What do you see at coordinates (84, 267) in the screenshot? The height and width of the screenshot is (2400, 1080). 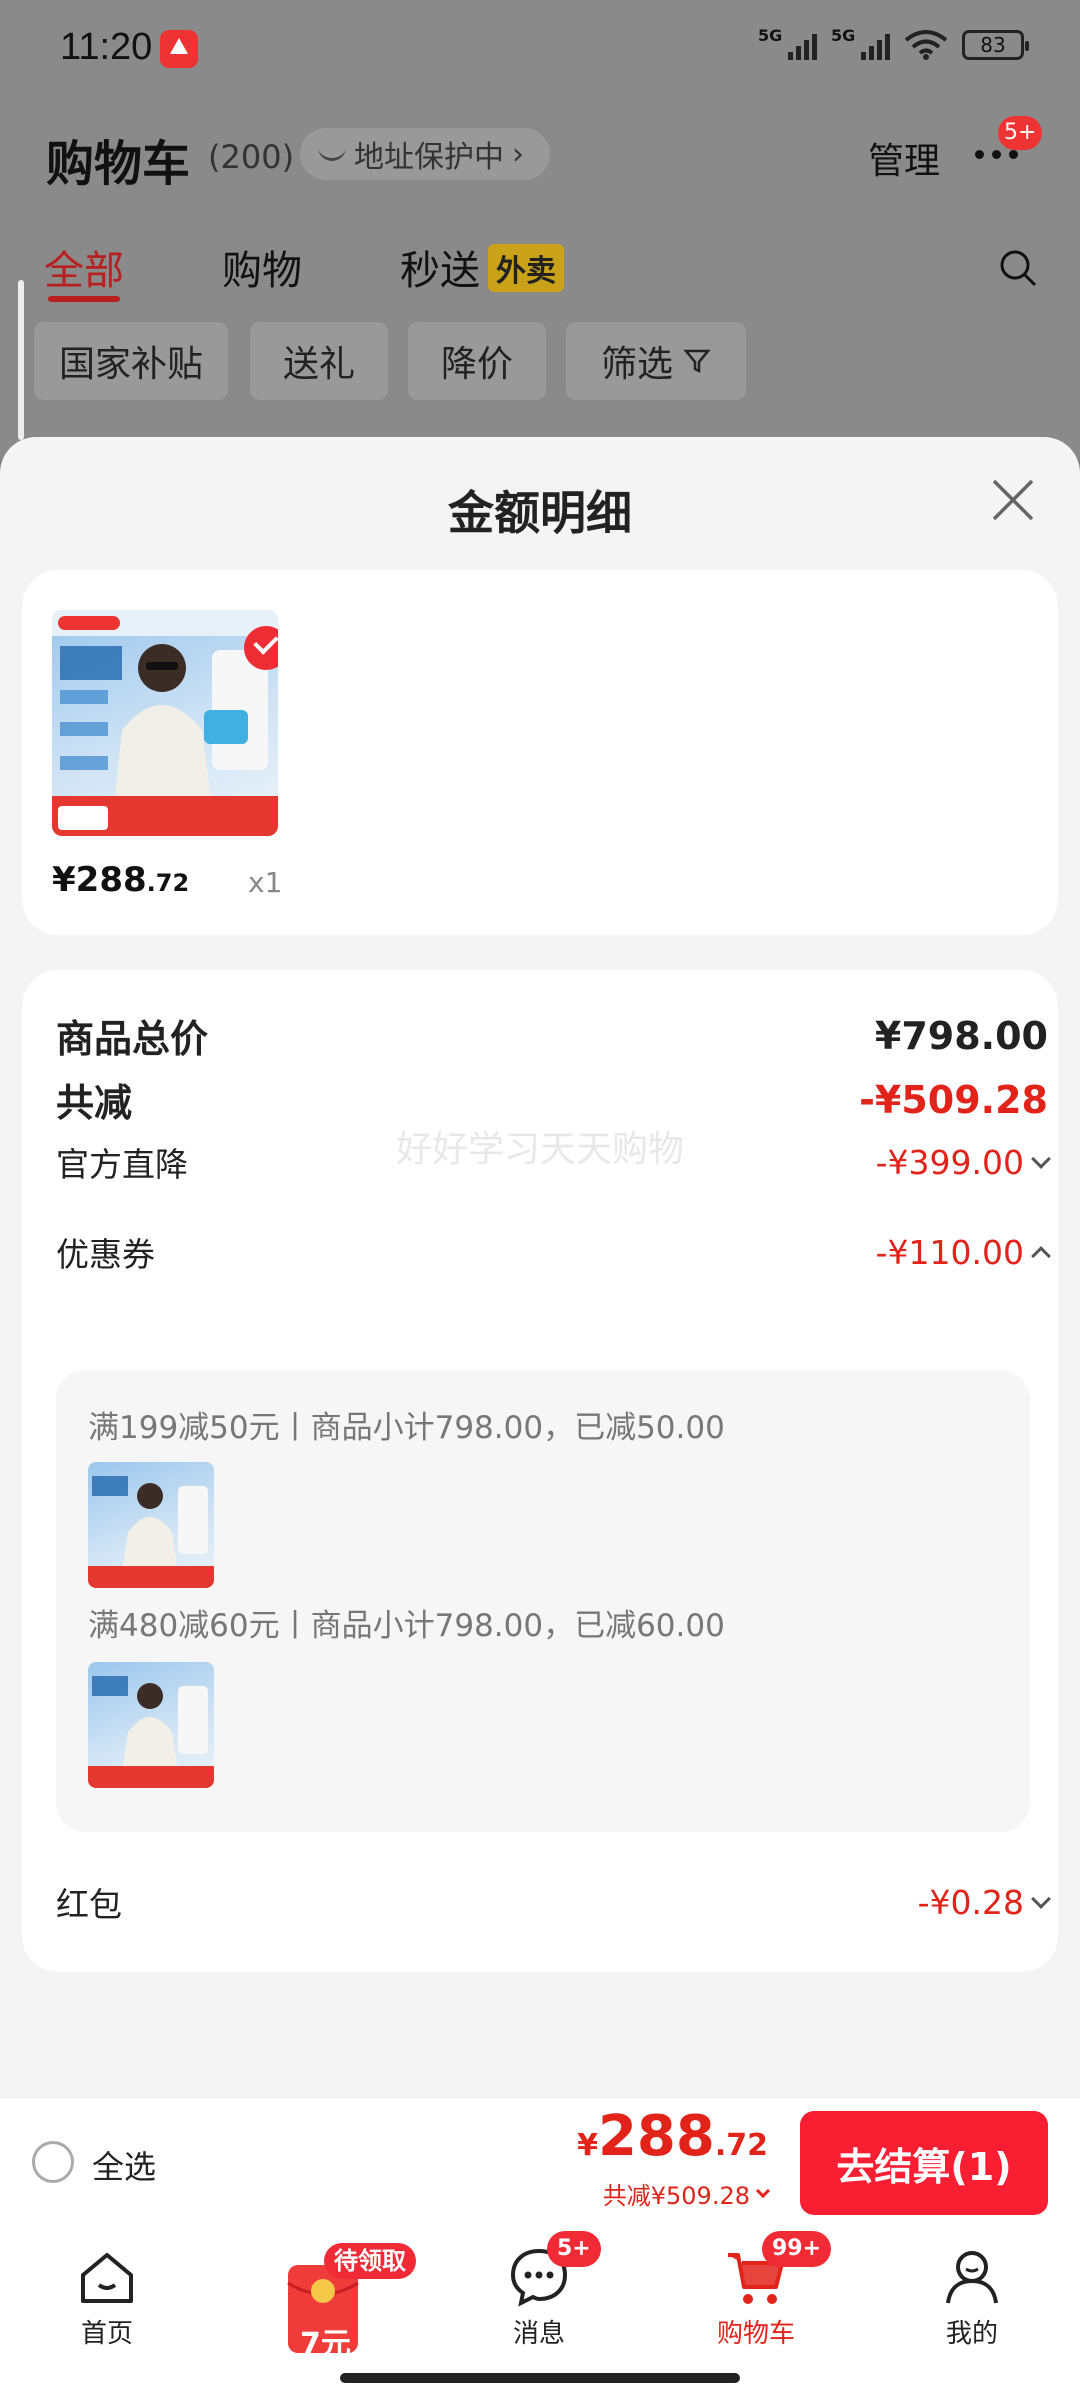 I see `tab-all: 全部` at bounding box center [84, 267].